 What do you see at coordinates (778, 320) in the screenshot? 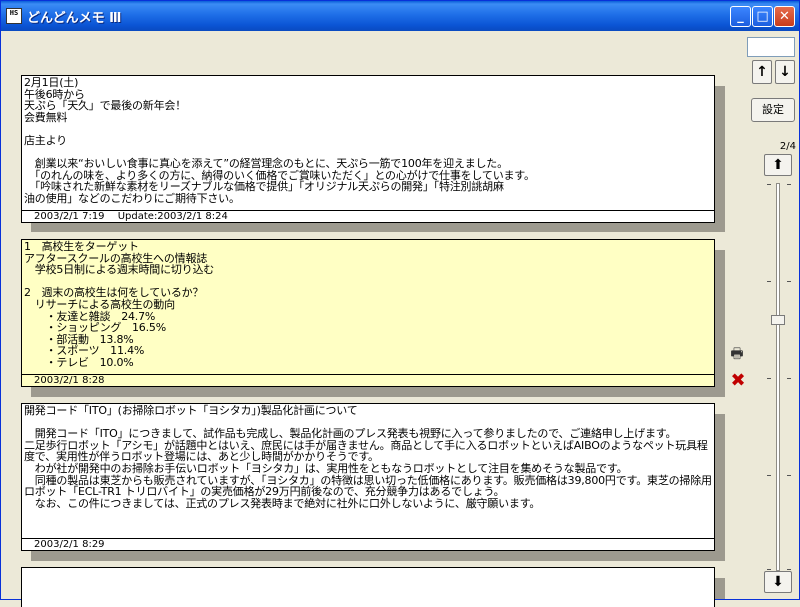
I see `page-slider-thumb` at bounding box center [778, 320].